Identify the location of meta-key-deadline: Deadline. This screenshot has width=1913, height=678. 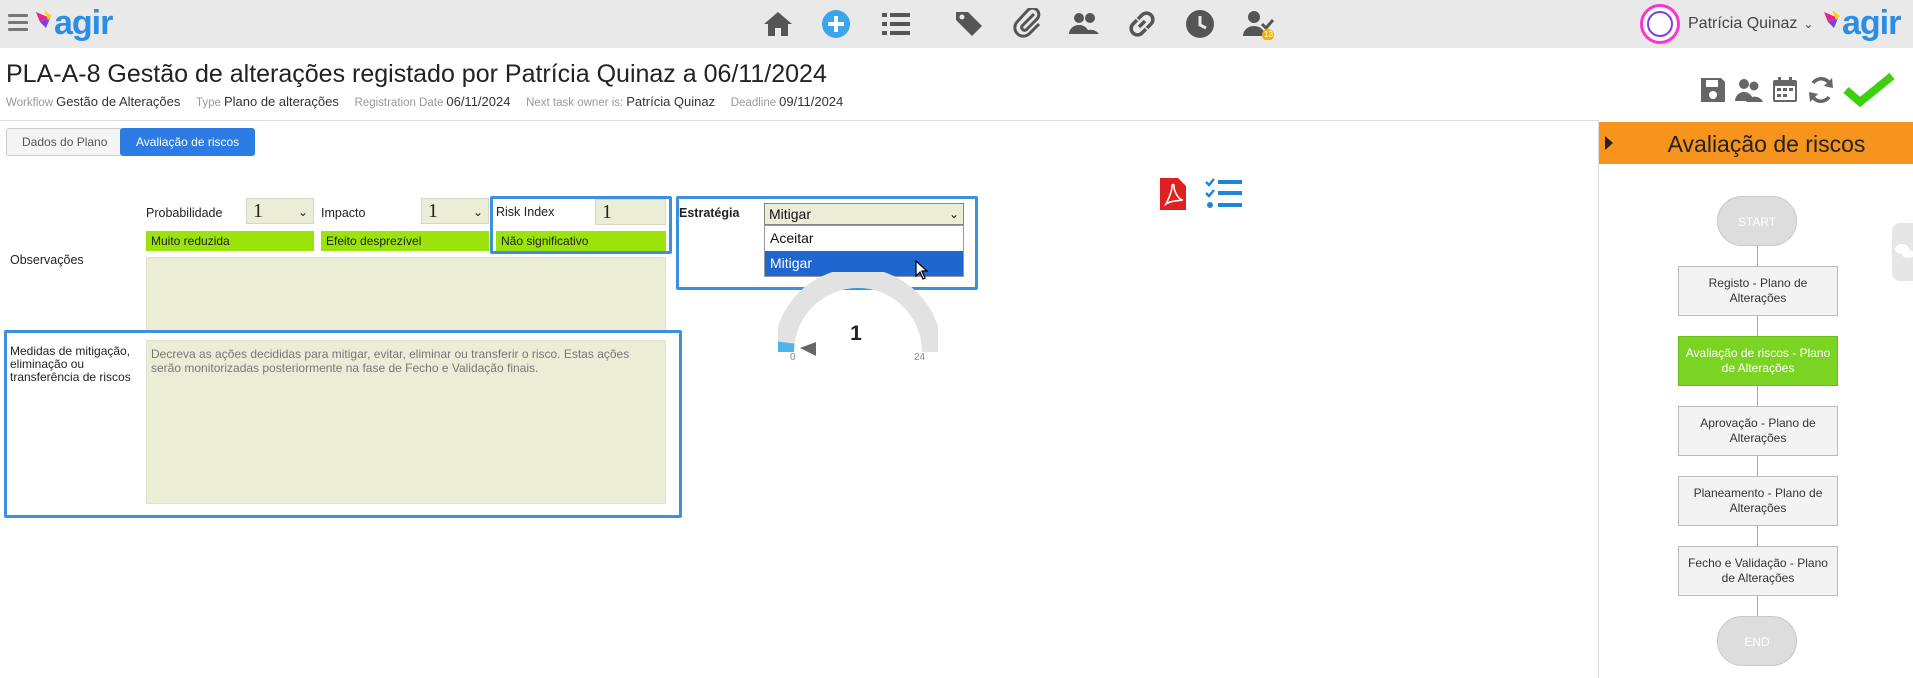
(753, 103).